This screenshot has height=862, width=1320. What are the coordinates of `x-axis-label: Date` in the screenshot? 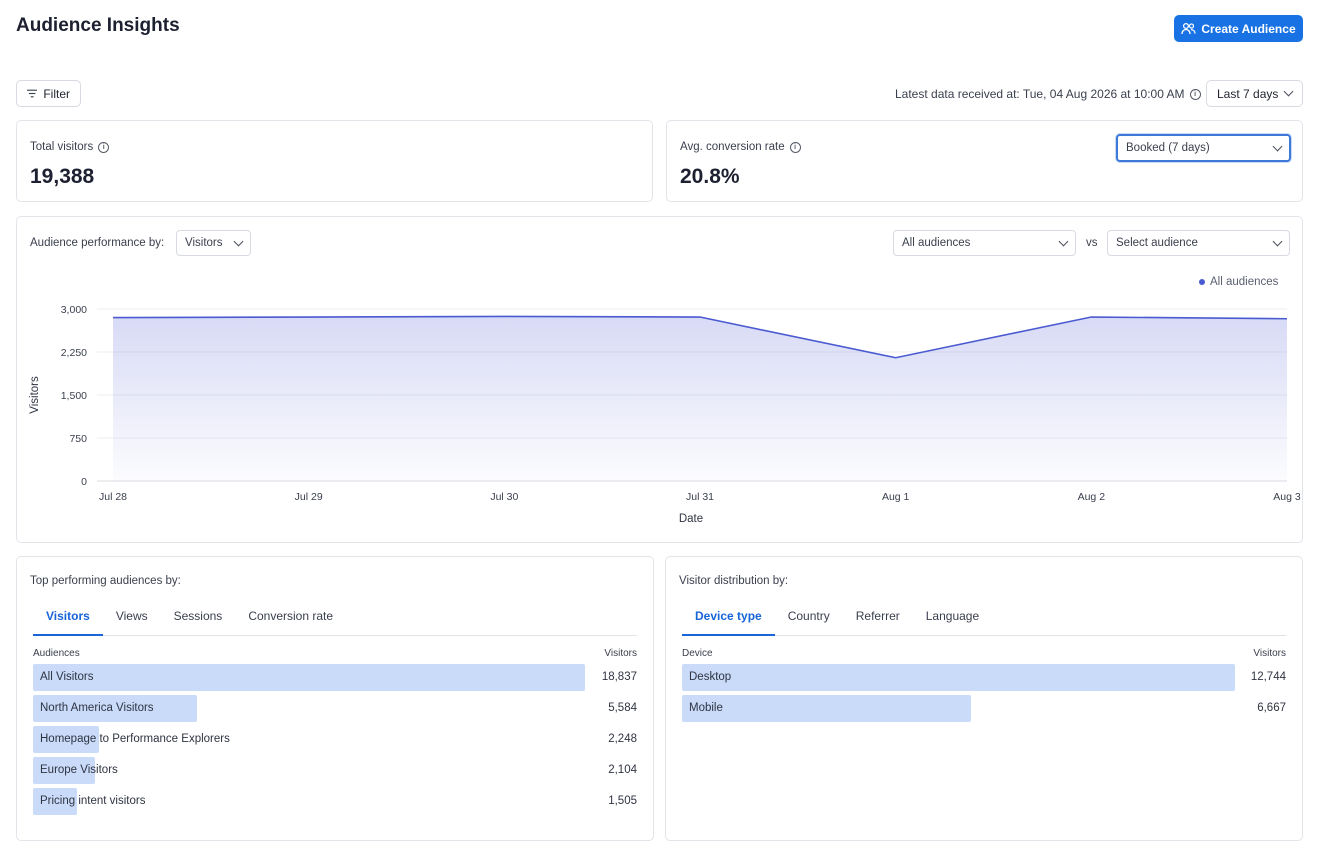 It's located at (691, 519).